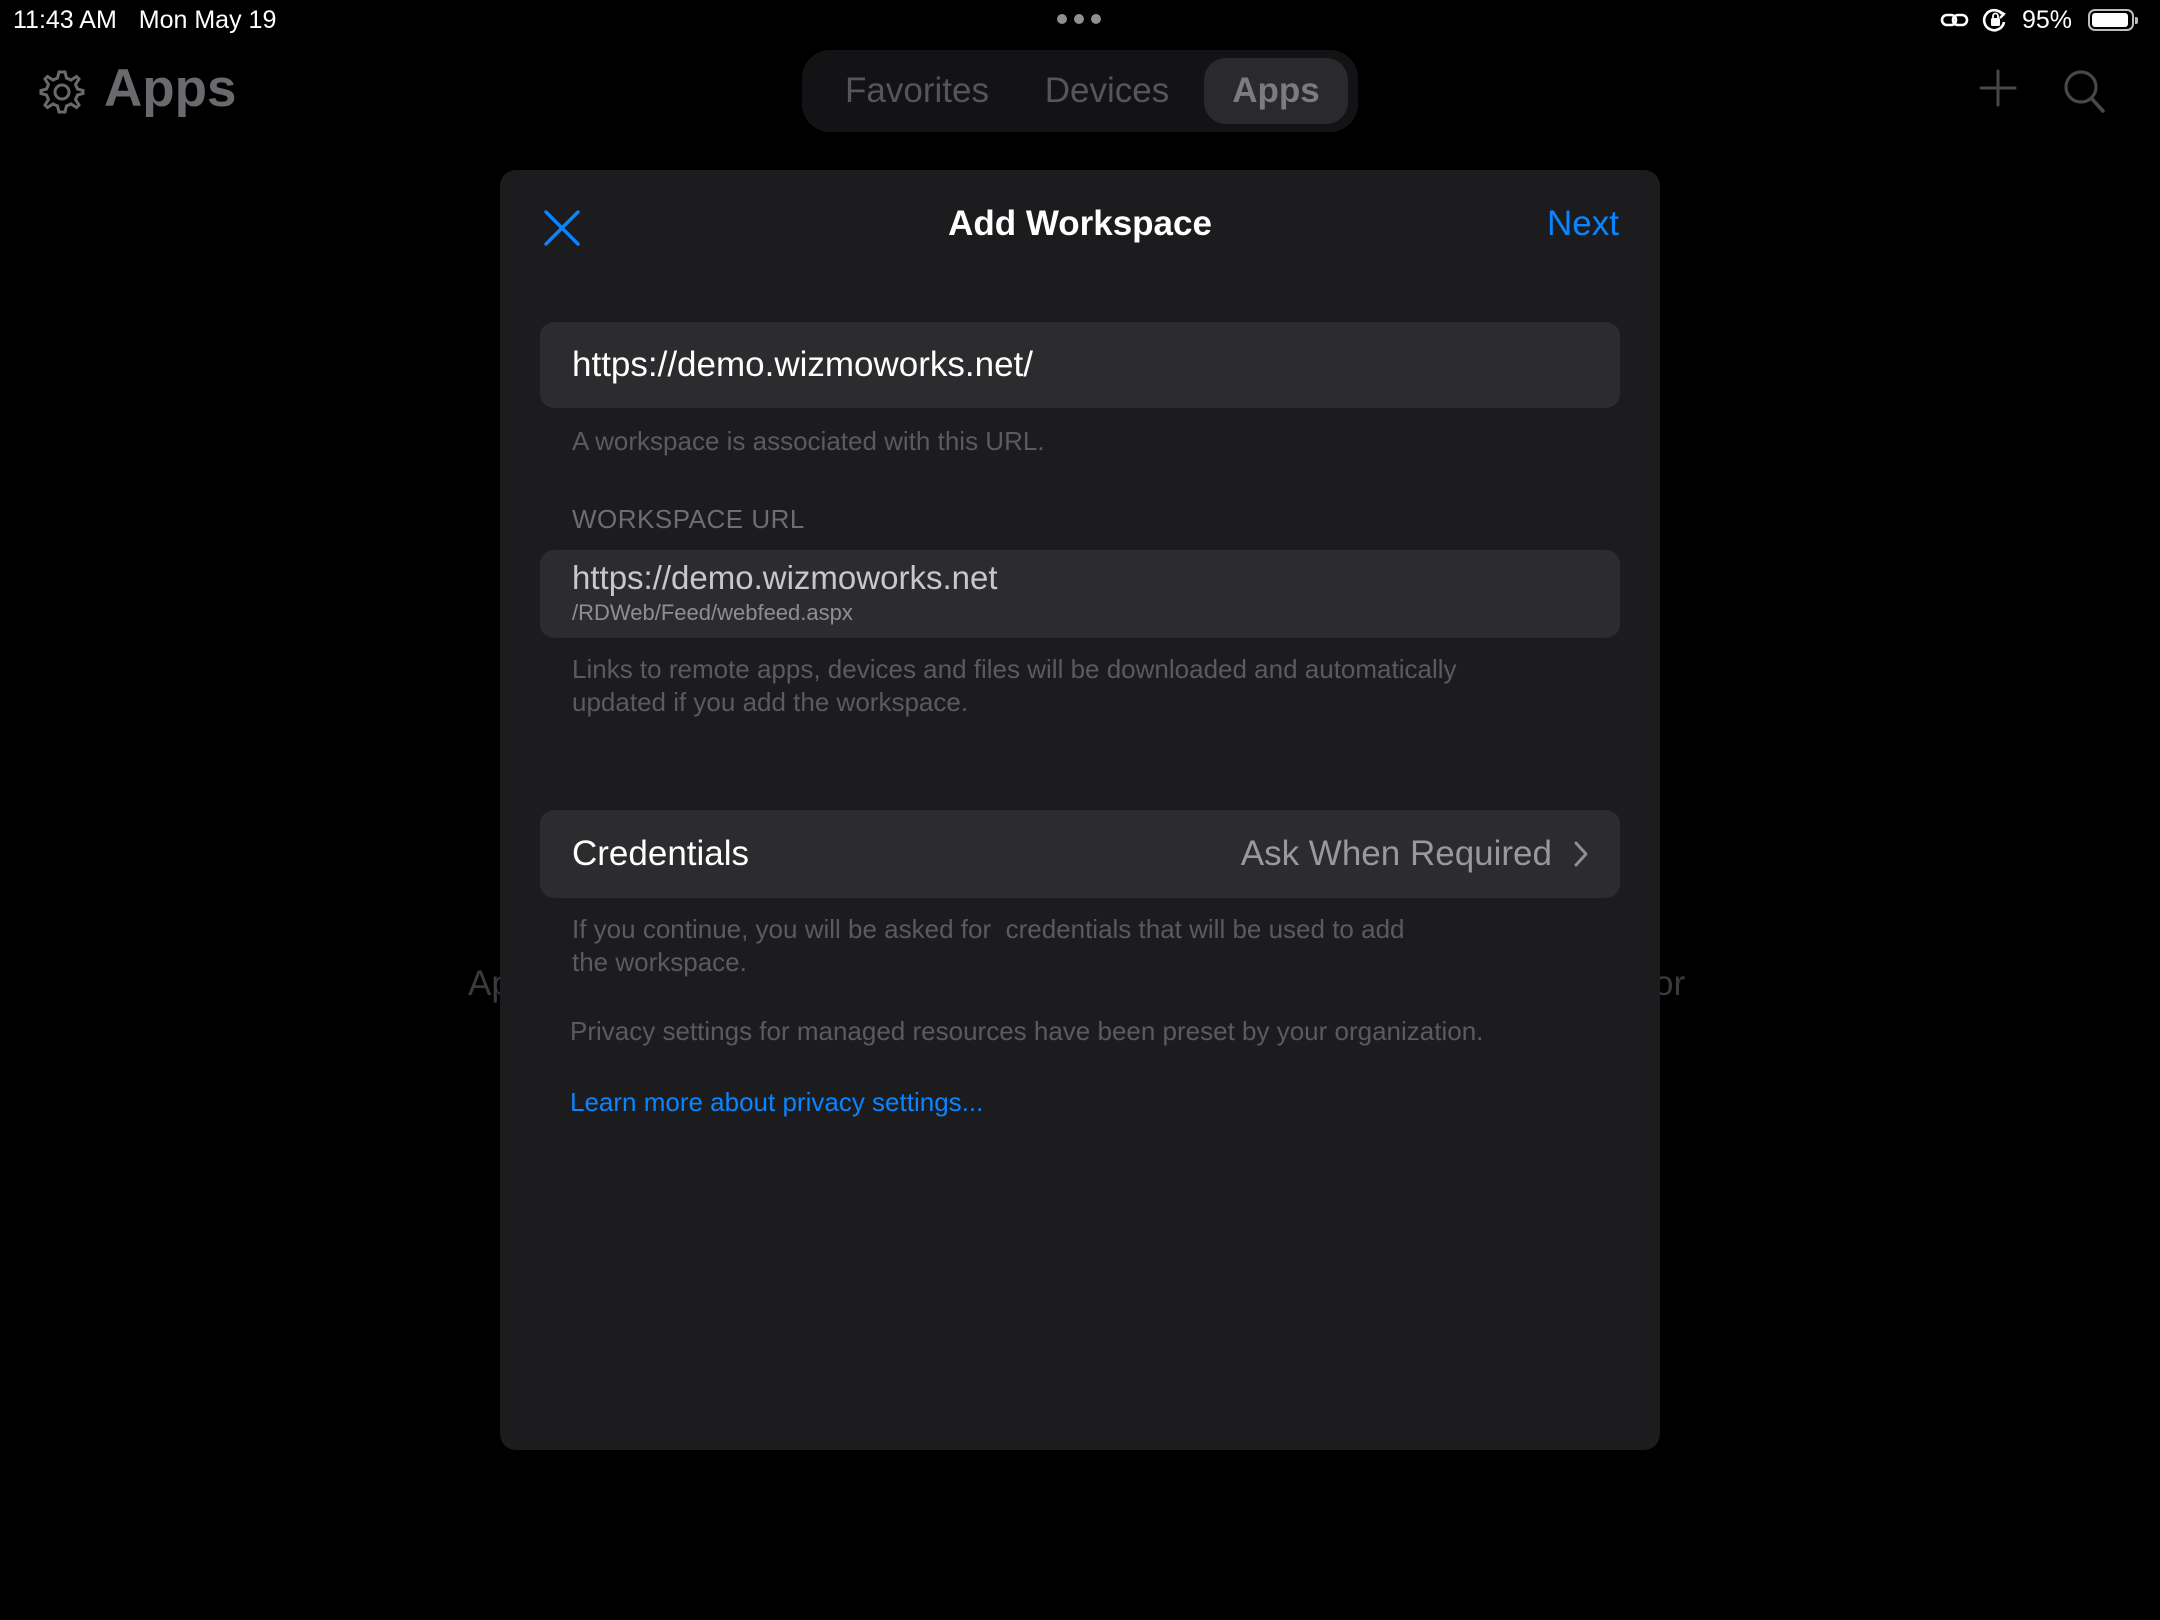 This screenshot has height=1620, width=2160. I want to click on workspace-url-main: https://demo.wizmoworks.net, so click(785, 577).